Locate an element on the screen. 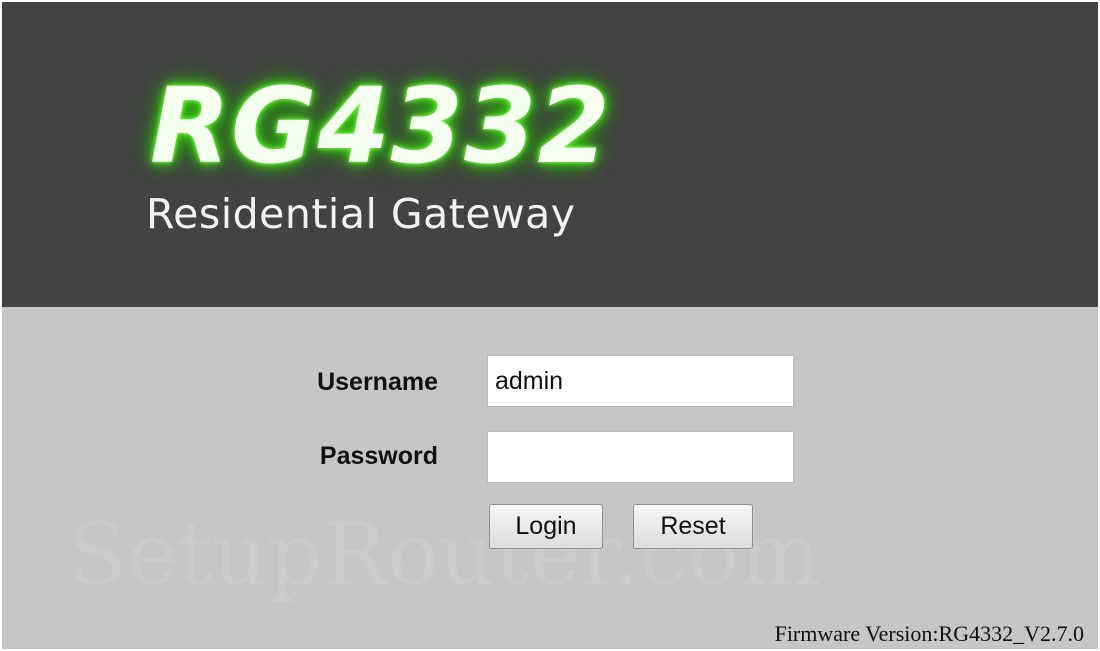 The image size is (1100, 651). password-input is located at coordinates (640, 457).